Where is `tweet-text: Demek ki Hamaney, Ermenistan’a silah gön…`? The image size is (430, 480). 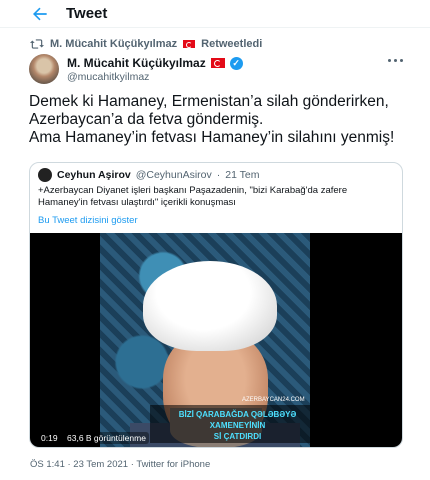 tweet-text: Demek ki Hamaney, Ermenistan’a silah gön… is located at coordinates (212, 119).